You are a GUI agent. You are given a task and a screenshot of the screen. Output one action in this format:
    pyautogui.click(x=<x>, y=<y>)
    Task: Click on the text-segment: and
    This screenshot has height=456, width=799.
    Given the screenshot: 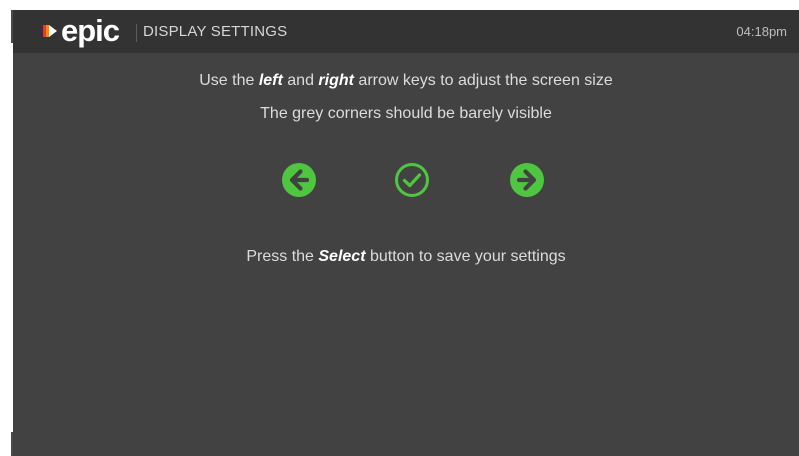 What is the action you would take?
    pyautogui.click(x=300, y=80)
    